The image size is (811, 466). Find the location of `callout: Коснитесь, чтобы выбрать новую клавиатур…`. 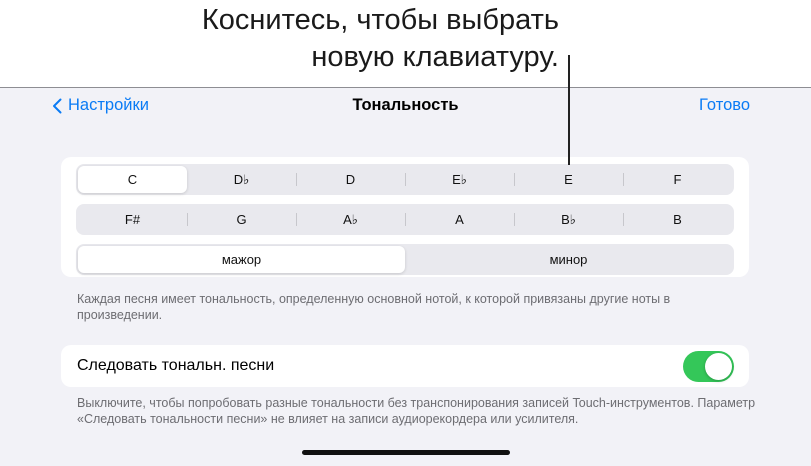

callout: Коснитесь, чтобы выбрать новую клавиатур… is located at coordinates (349, 39).